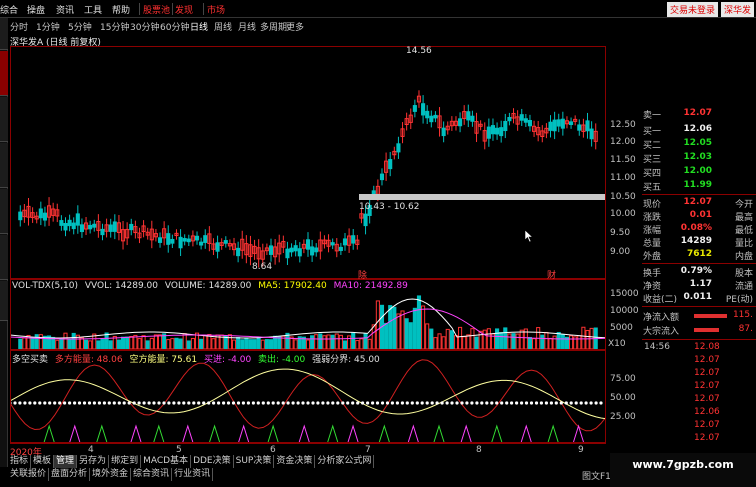  I want to click on level-label: 买三, so click(652, 160).